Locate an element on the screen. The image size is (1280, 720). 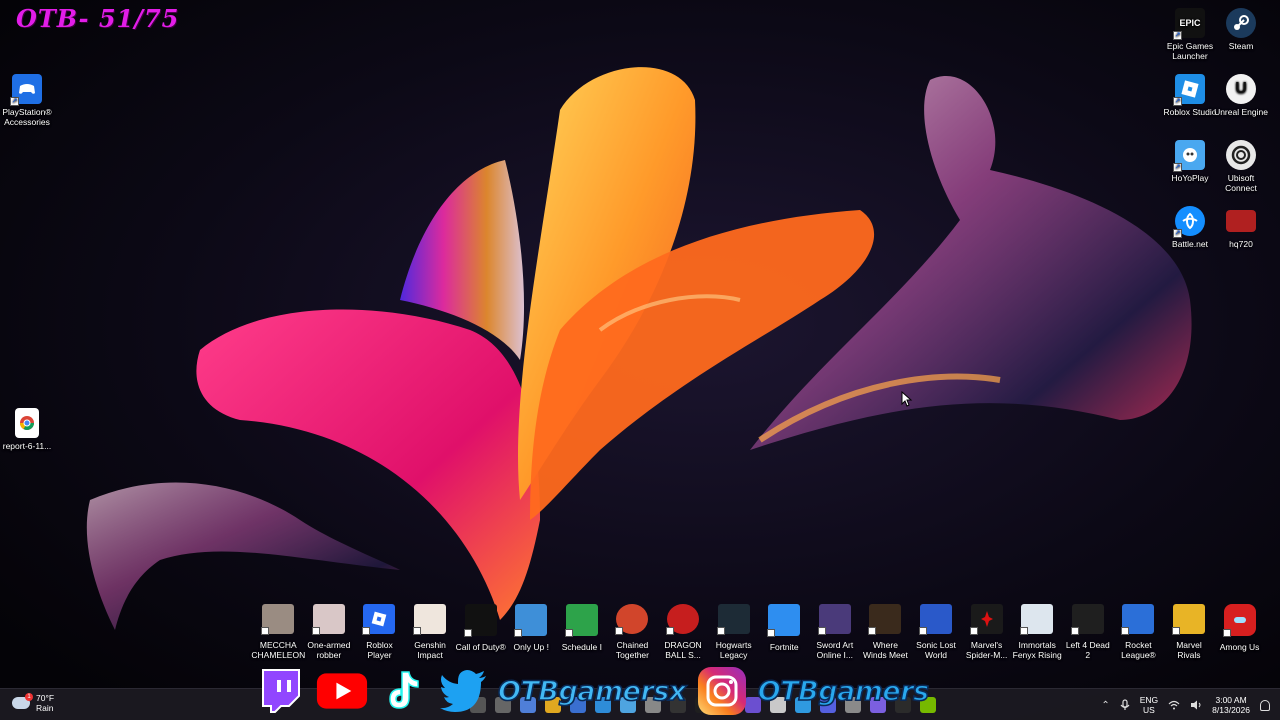
game-label: MECCHA CHAMELEON is located at coordinates (278, 650).